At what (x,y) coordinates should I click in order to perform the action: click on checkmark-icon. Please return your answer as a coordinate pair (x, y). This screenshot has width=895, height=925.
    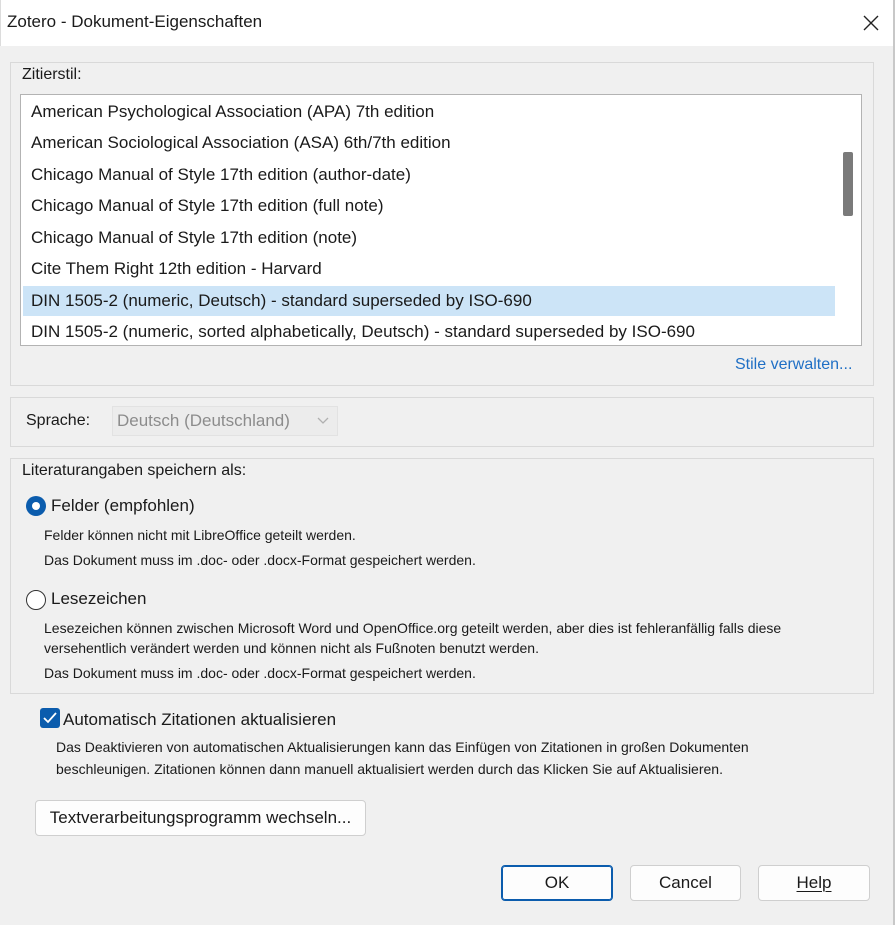
    Looking at the image, I should click on (50, 718).